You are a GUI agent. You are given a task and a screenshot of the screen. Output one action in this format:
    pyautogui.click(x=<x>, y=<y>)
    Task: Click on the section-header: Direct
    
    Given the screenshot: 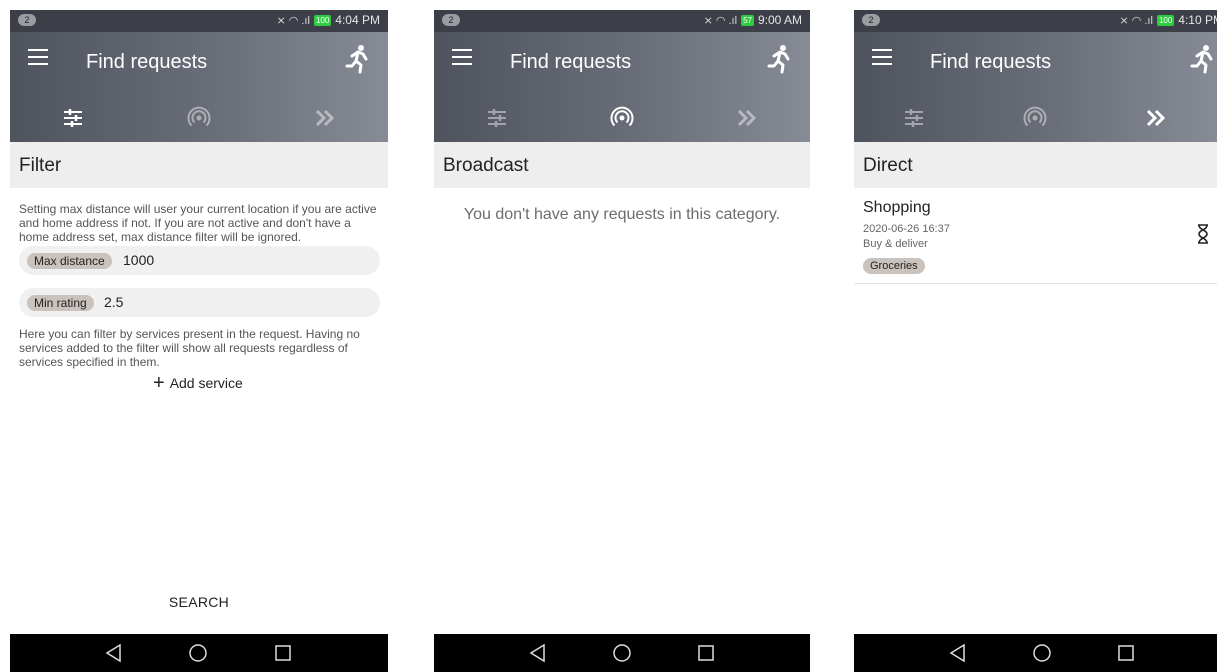 What is the action you would take?
    pyautogui.click(x=1035, y=165)
    